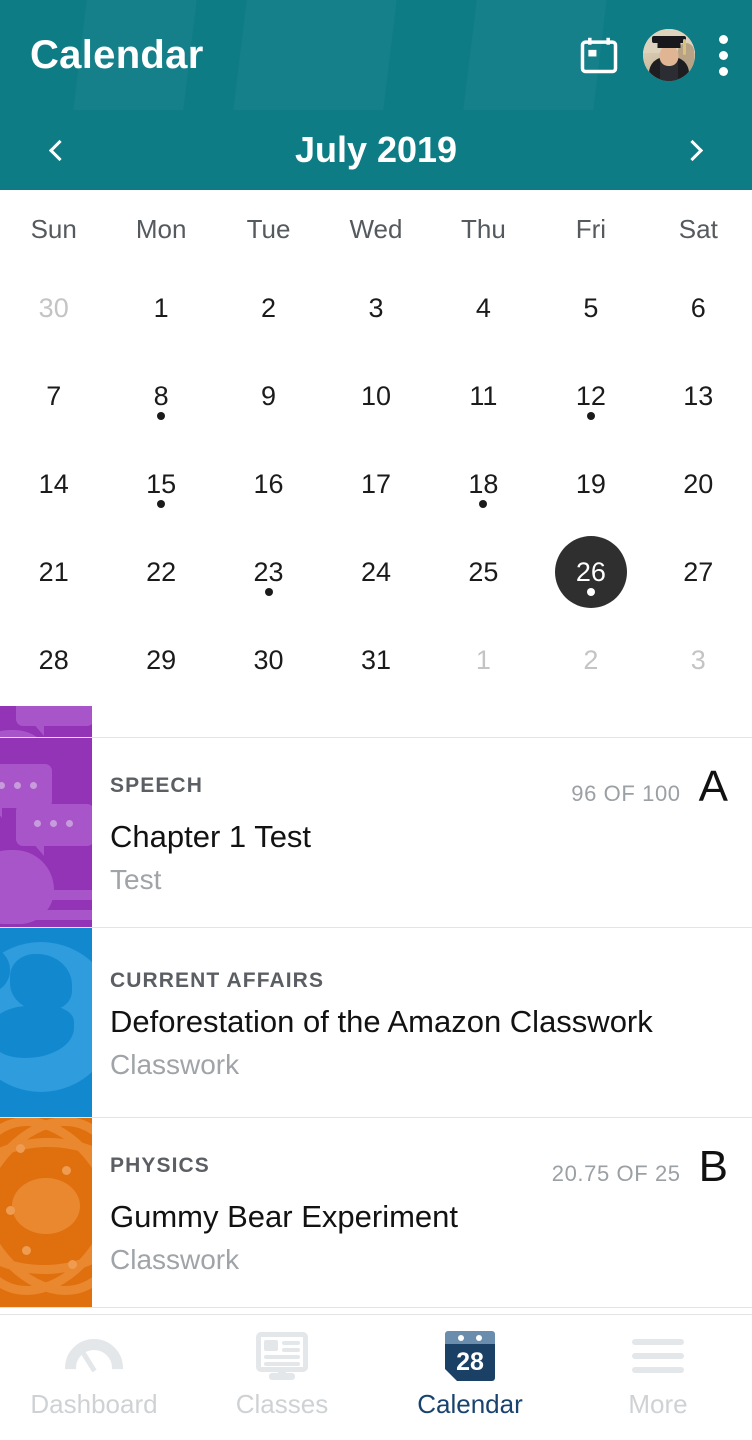 Image resolution: width=752 pixels, height=1440 pixels. I want to click on calendar-day-cell: 20, so click(698, 480).